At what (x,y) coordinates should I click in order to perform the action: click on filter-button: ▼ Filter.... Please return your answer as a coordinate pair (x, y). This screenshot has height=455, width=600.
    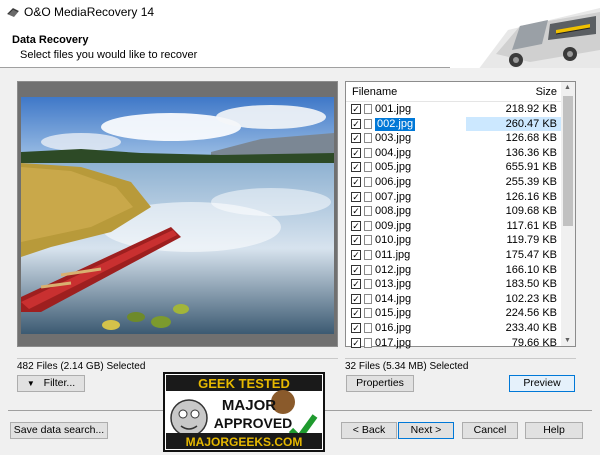
    Looking at the image, I should click on (51, 383).